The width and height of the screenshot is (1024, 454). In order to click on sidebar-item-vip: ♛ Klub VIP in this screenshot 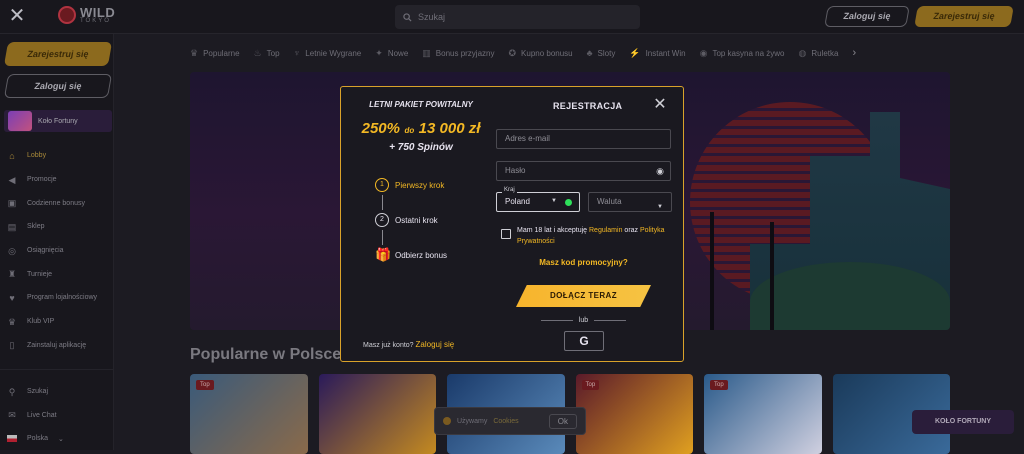, I will do `click(57, 322)`.